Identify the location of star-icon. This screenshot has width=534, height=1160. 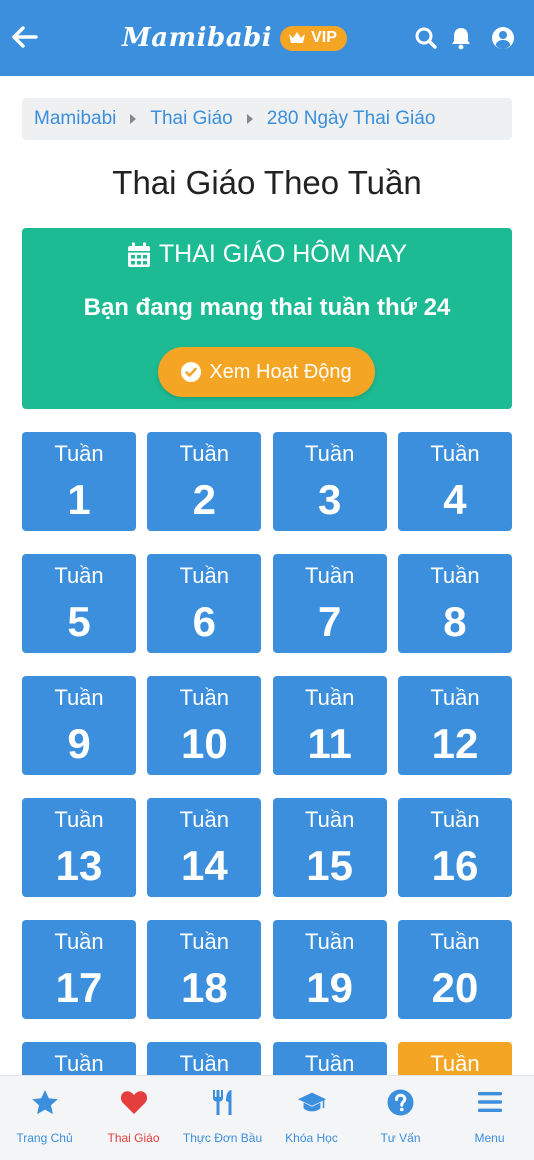
(44, 1101).